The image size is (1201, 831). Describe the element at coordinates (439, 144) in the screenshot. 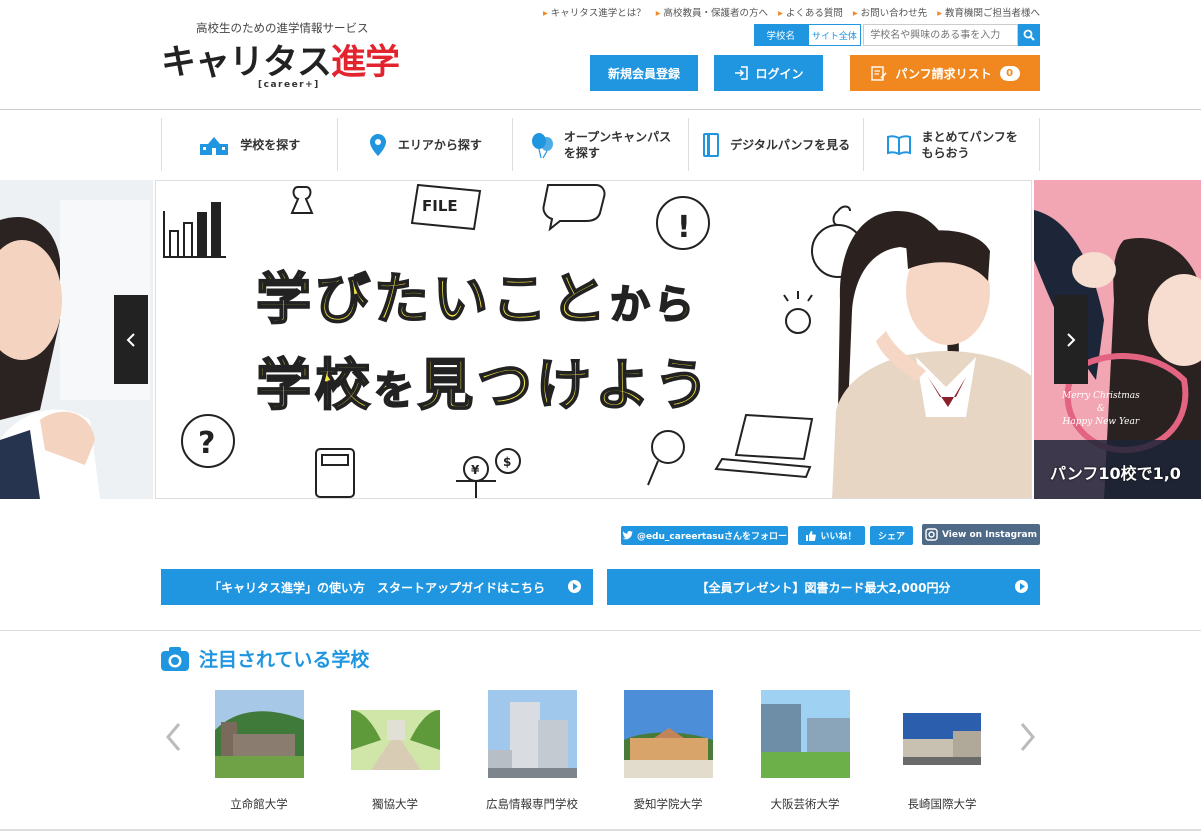

I see `nav-label: エリアから探す` at that location.